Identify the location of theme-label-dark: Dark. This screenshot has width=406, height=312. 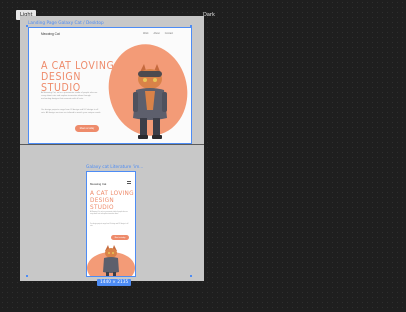
(209, 15).